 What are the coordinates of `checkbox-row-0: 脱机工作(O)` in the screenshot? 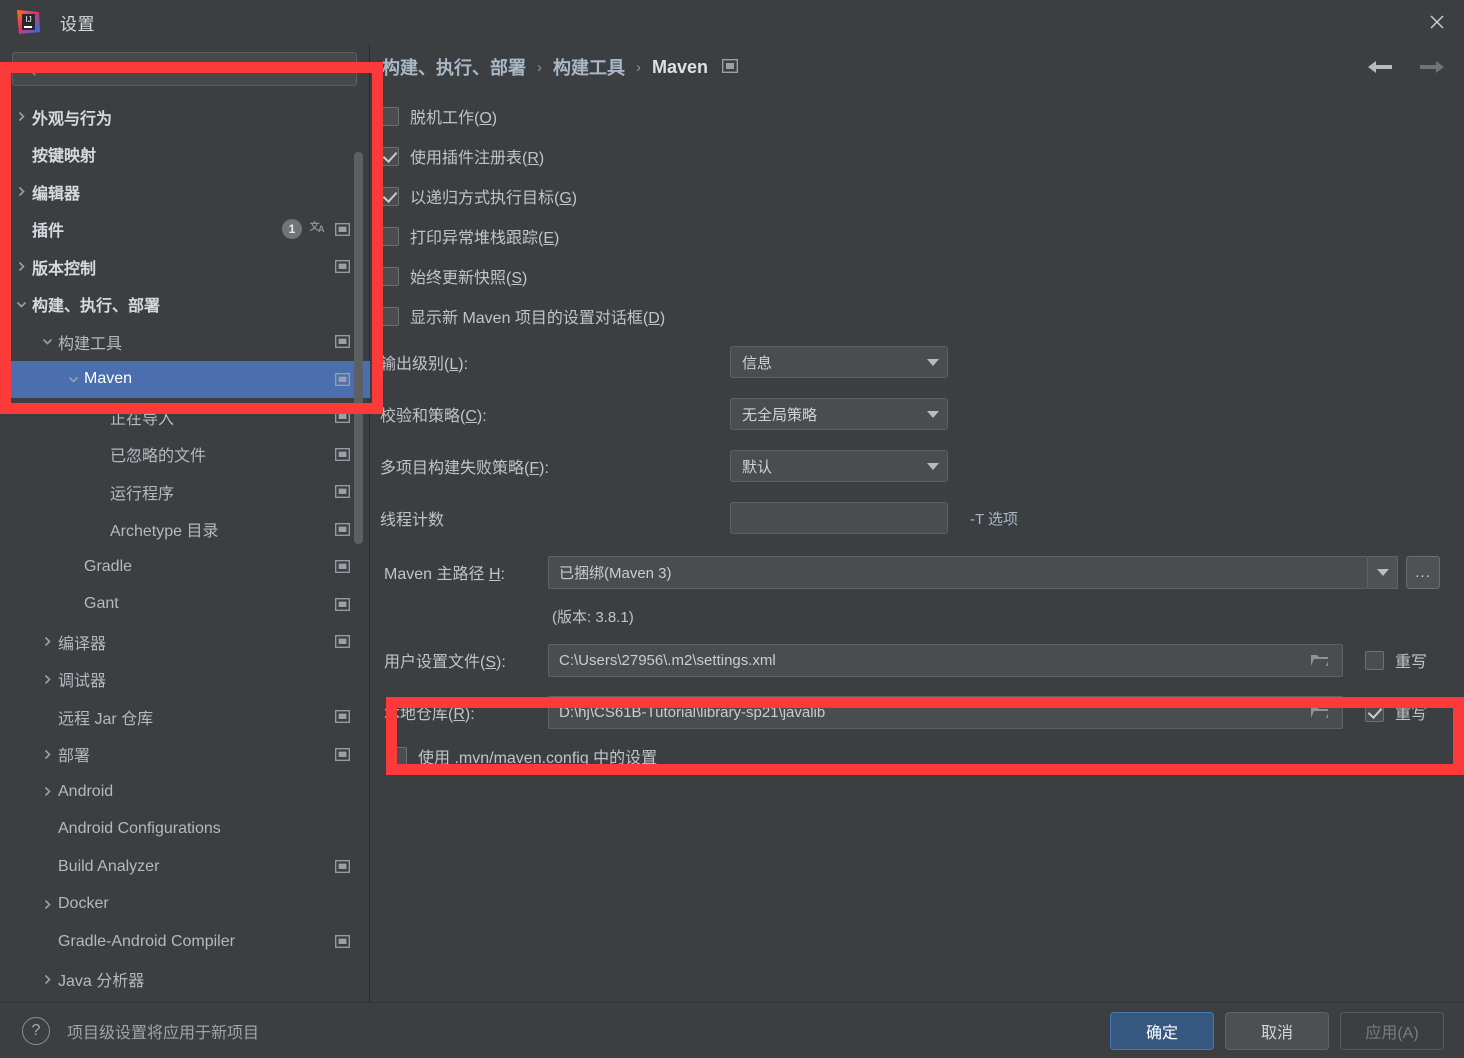 It's located at (922, 116).